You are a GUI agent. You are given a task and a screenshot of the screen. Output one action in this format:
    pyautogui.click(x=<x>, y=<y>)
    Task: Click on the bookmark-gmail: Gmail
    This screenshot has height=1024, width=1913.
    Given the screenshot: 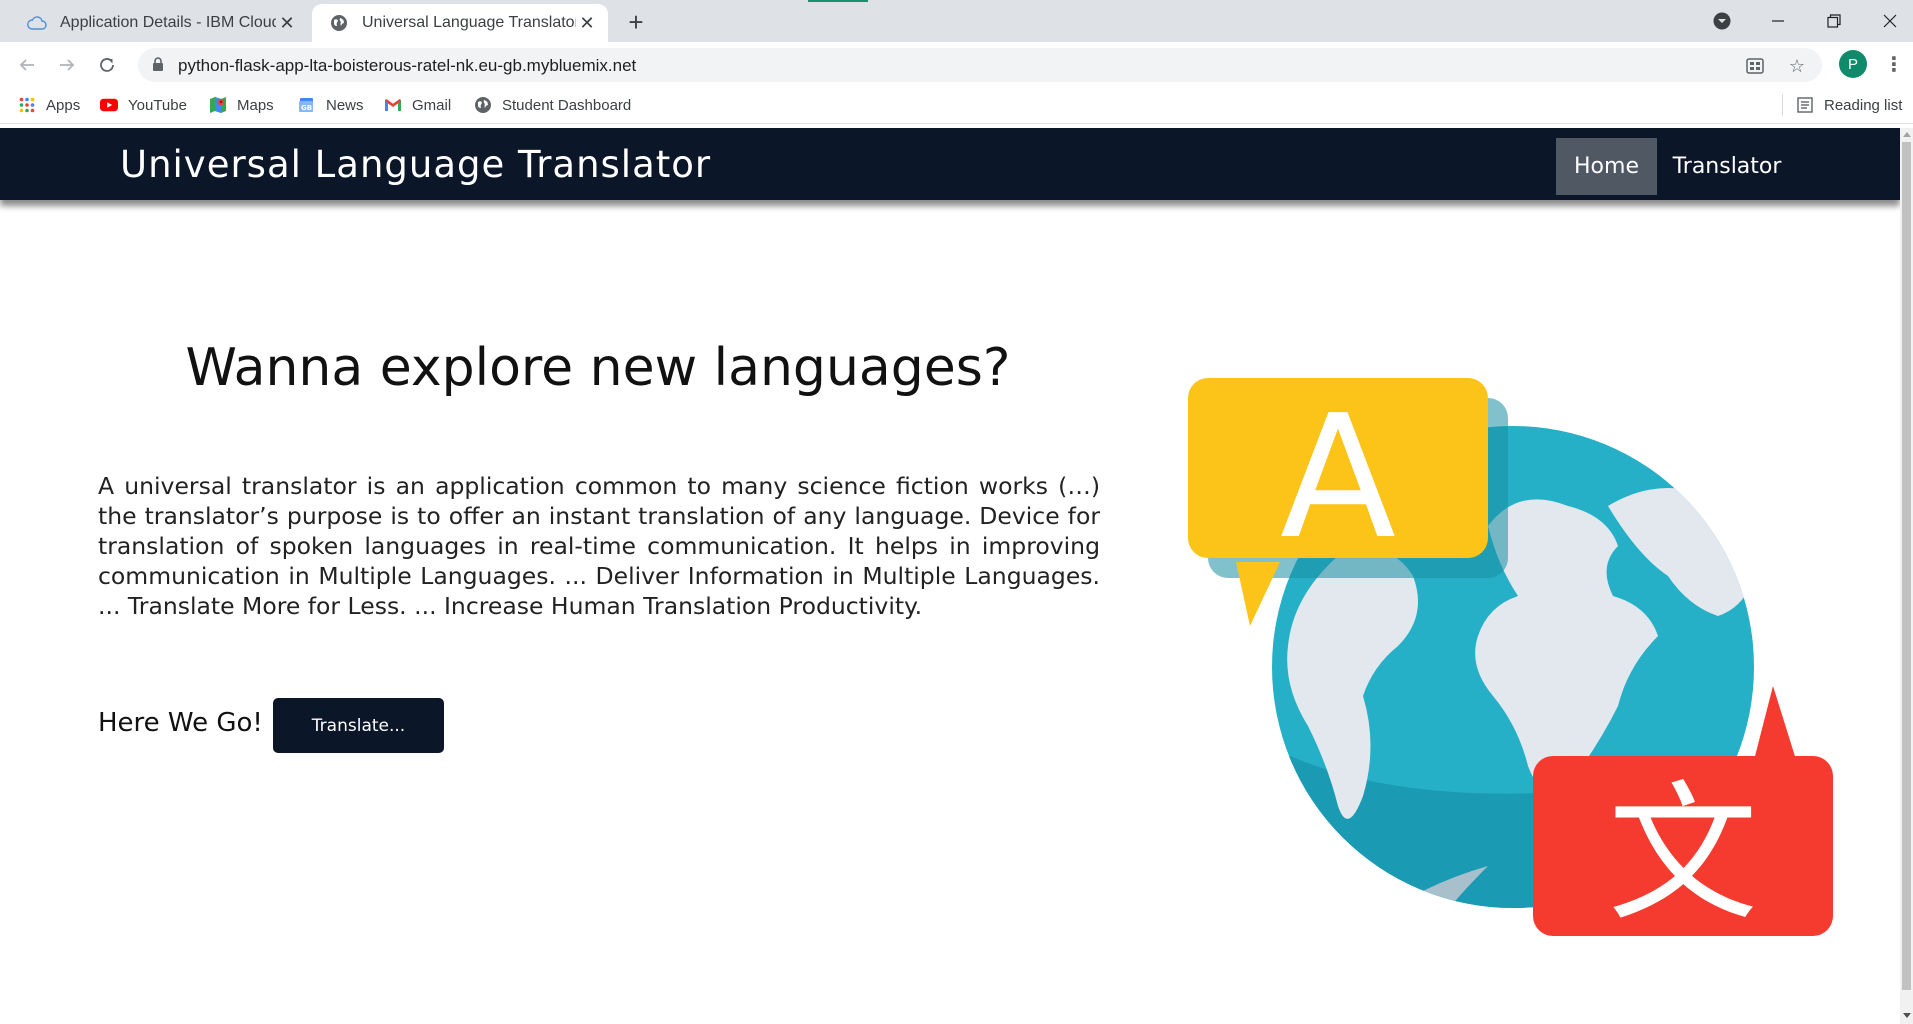 What is the action you would take?
    pyautogui.click(x=417, y=105)
    